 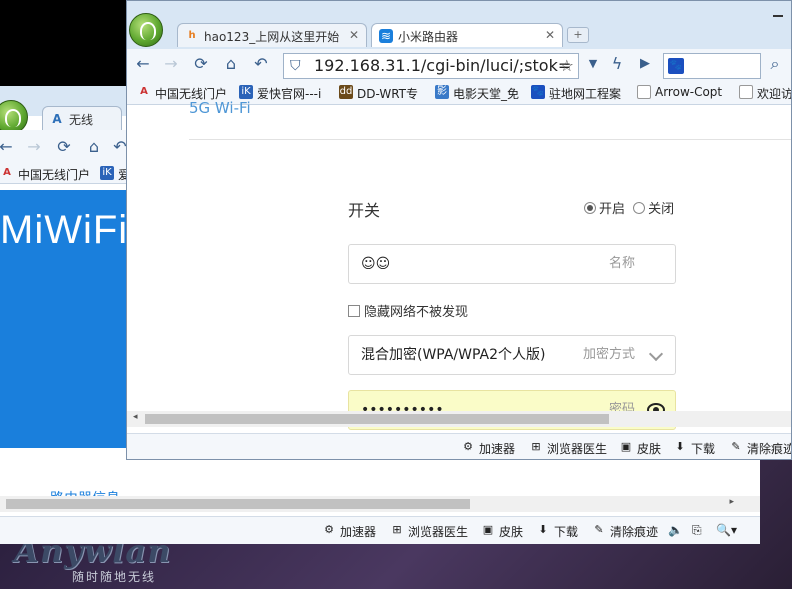 What do you see at coordinates (675, 530) in the screenshot?
I see `speaker-icon: 🔈` at bounding box center [675, 530].